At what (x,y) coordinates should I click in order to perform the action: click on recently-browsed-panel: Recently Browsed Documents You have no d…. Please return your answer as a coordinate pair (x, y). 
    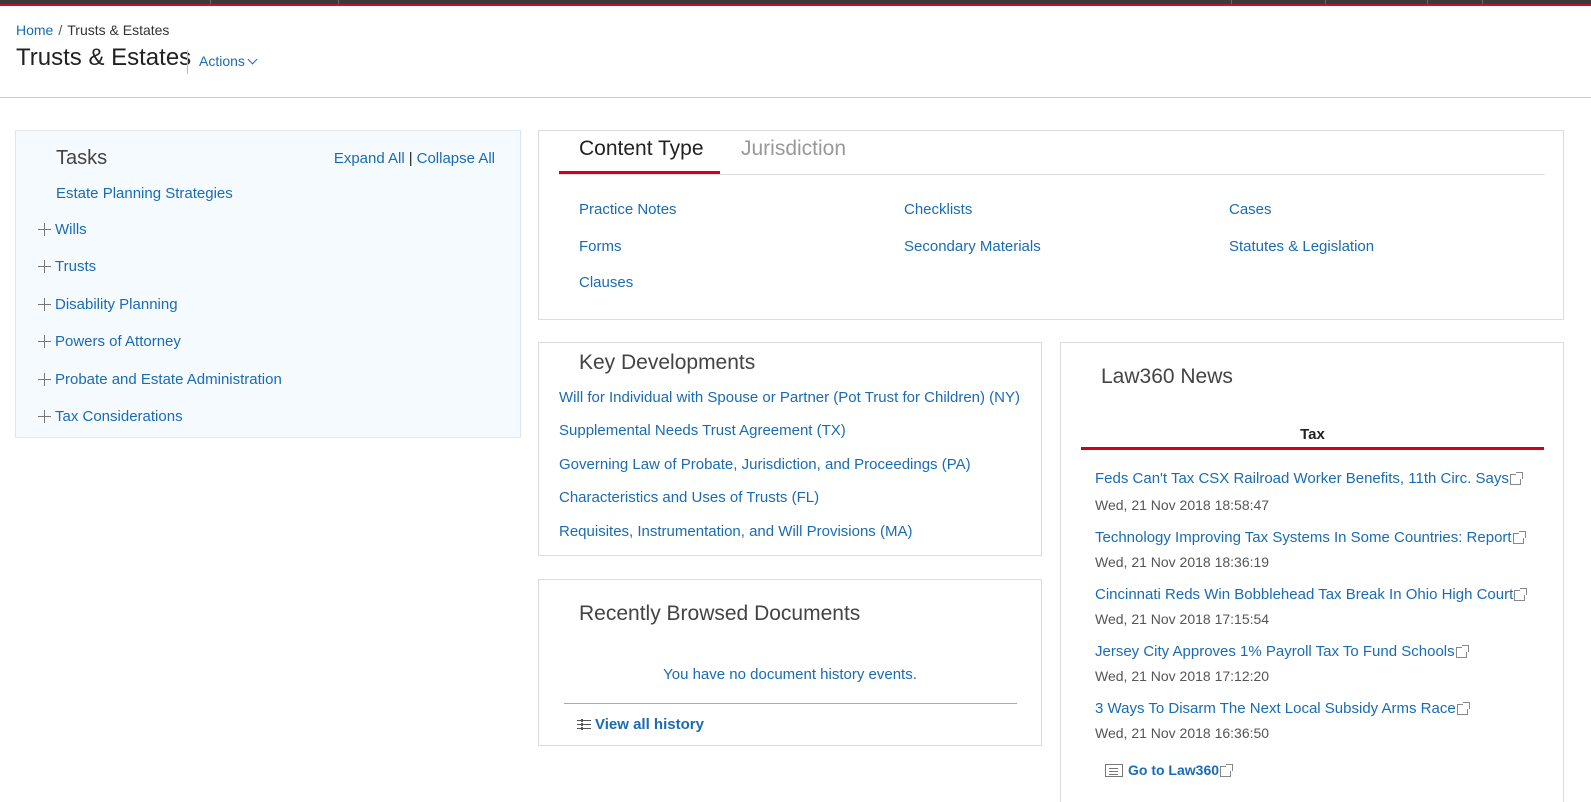
    Looking at the image, I should click on (790, 662).